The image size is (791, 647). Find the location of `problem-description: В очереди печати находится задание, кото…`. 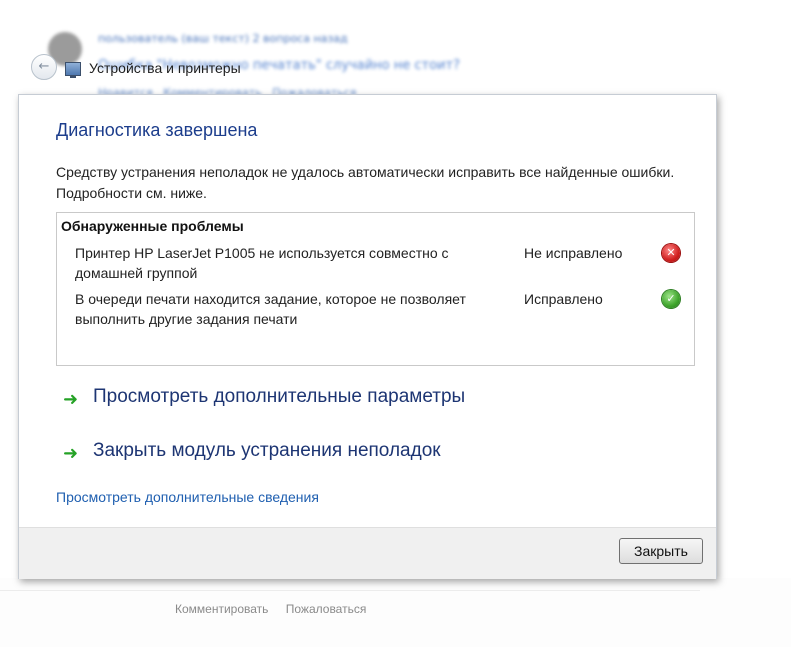

problem-description: В очереди печати находится задание, кото… is located at coordinates (270, 309).